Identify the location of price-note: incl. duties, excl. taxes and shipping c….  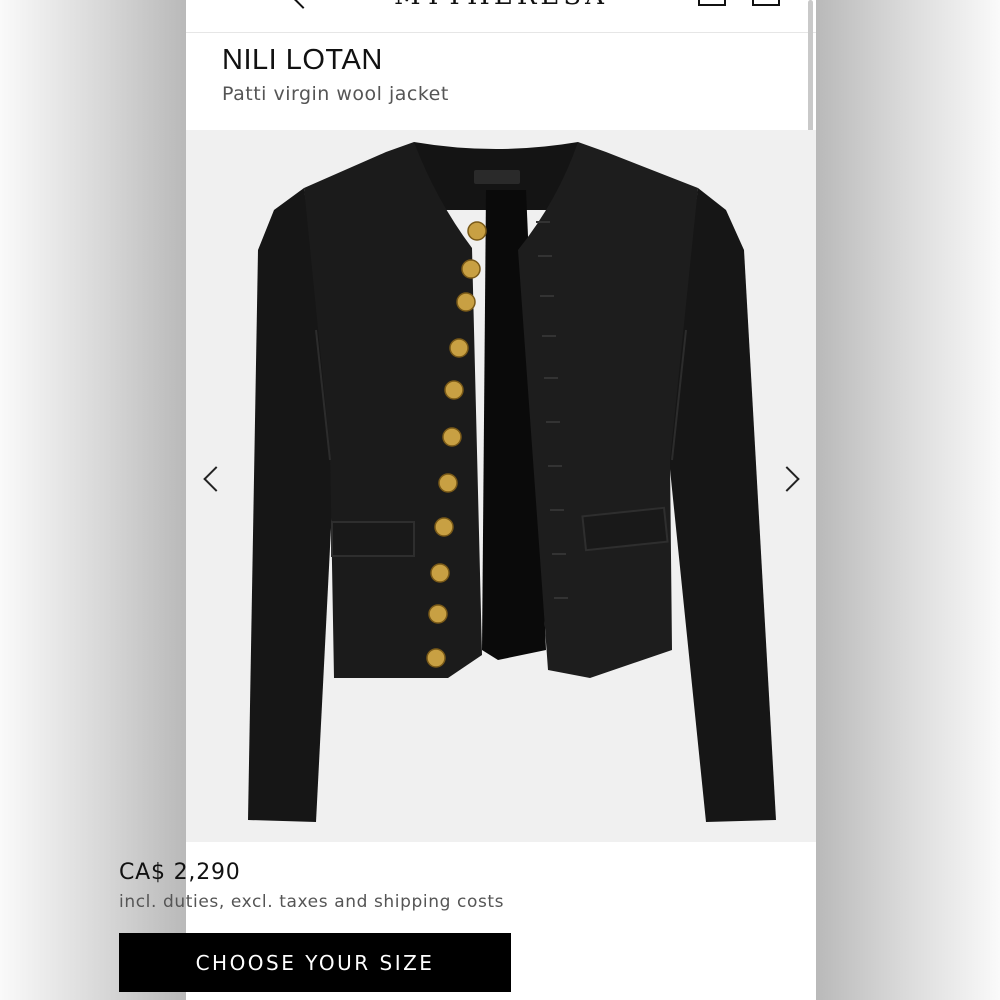
(312, 902).